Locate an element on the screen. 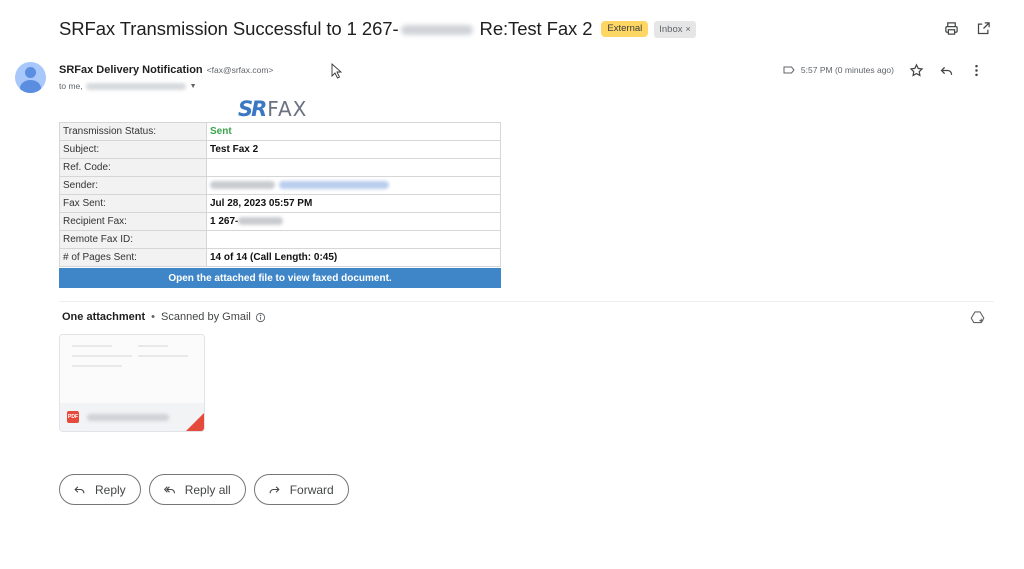 This screenshot has width=1024, height=569. row-value-status: Sent is located at coordinates (353, 131).